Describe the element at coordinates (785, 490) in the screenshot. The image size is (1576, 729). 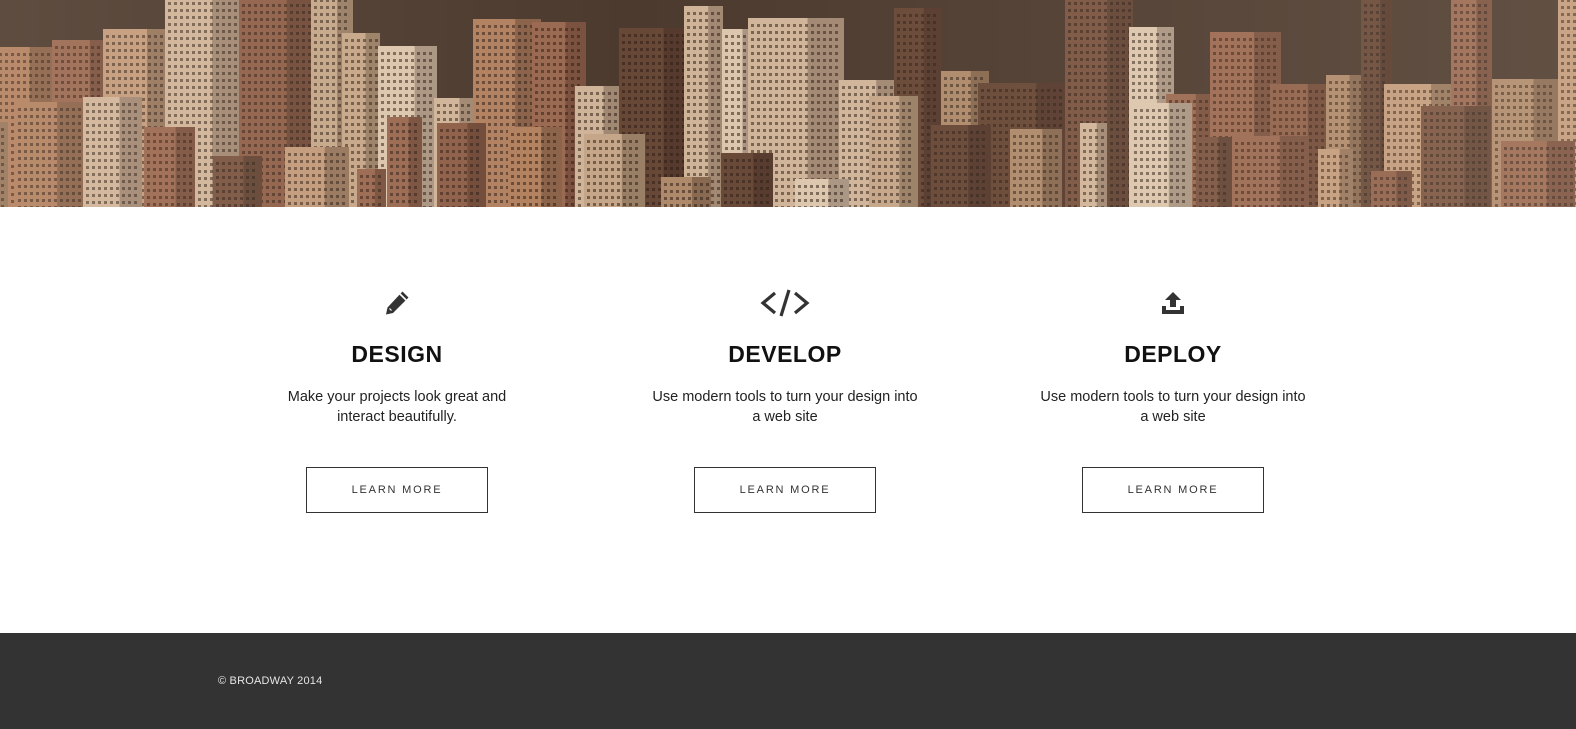
I see `learn-more-button-develop: LEARN MORE` at that location.